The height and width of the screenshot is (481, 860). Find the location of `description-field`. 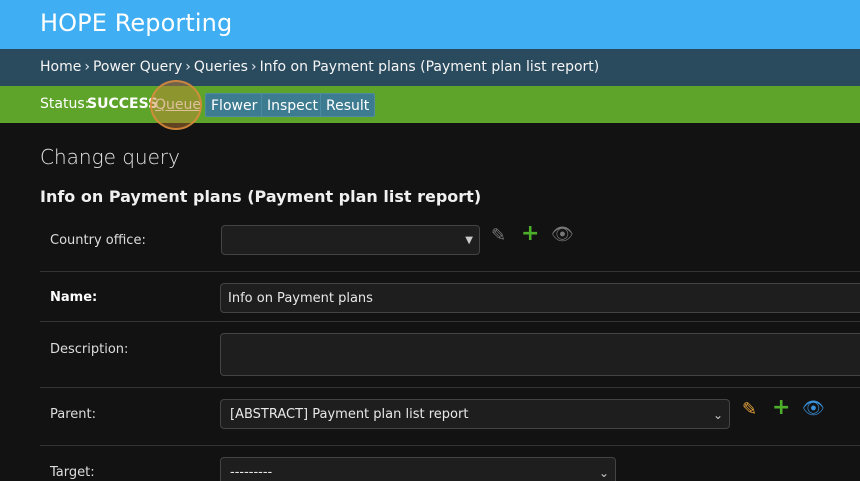

description-field is located at coordinates (540, 354).